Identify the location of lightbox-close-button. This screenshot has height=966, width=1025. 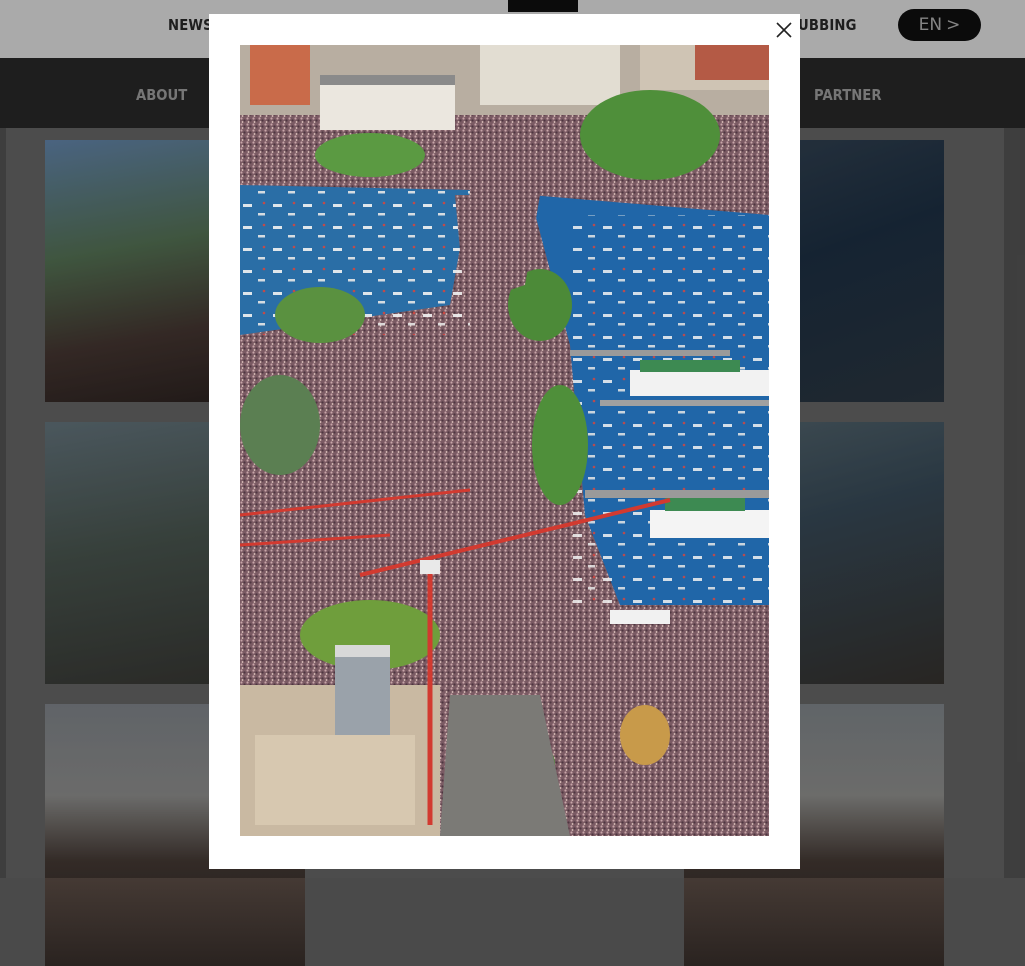
(784, 30).